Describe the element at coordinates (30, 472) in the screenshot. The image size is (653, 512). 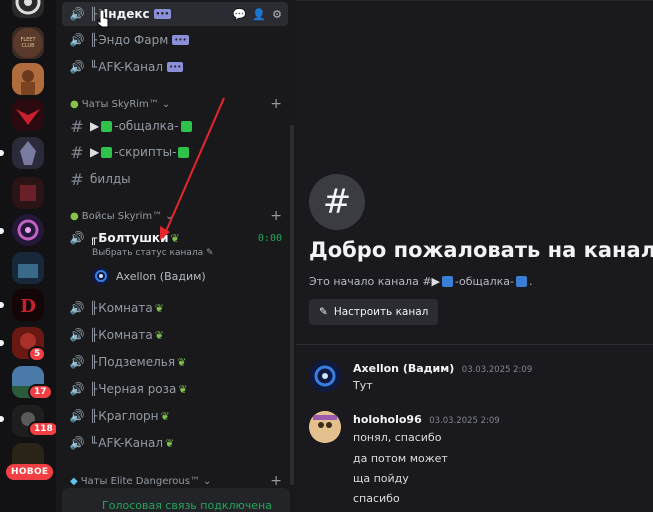
I see `new-servers-pill: НОВОЕ` at that location.